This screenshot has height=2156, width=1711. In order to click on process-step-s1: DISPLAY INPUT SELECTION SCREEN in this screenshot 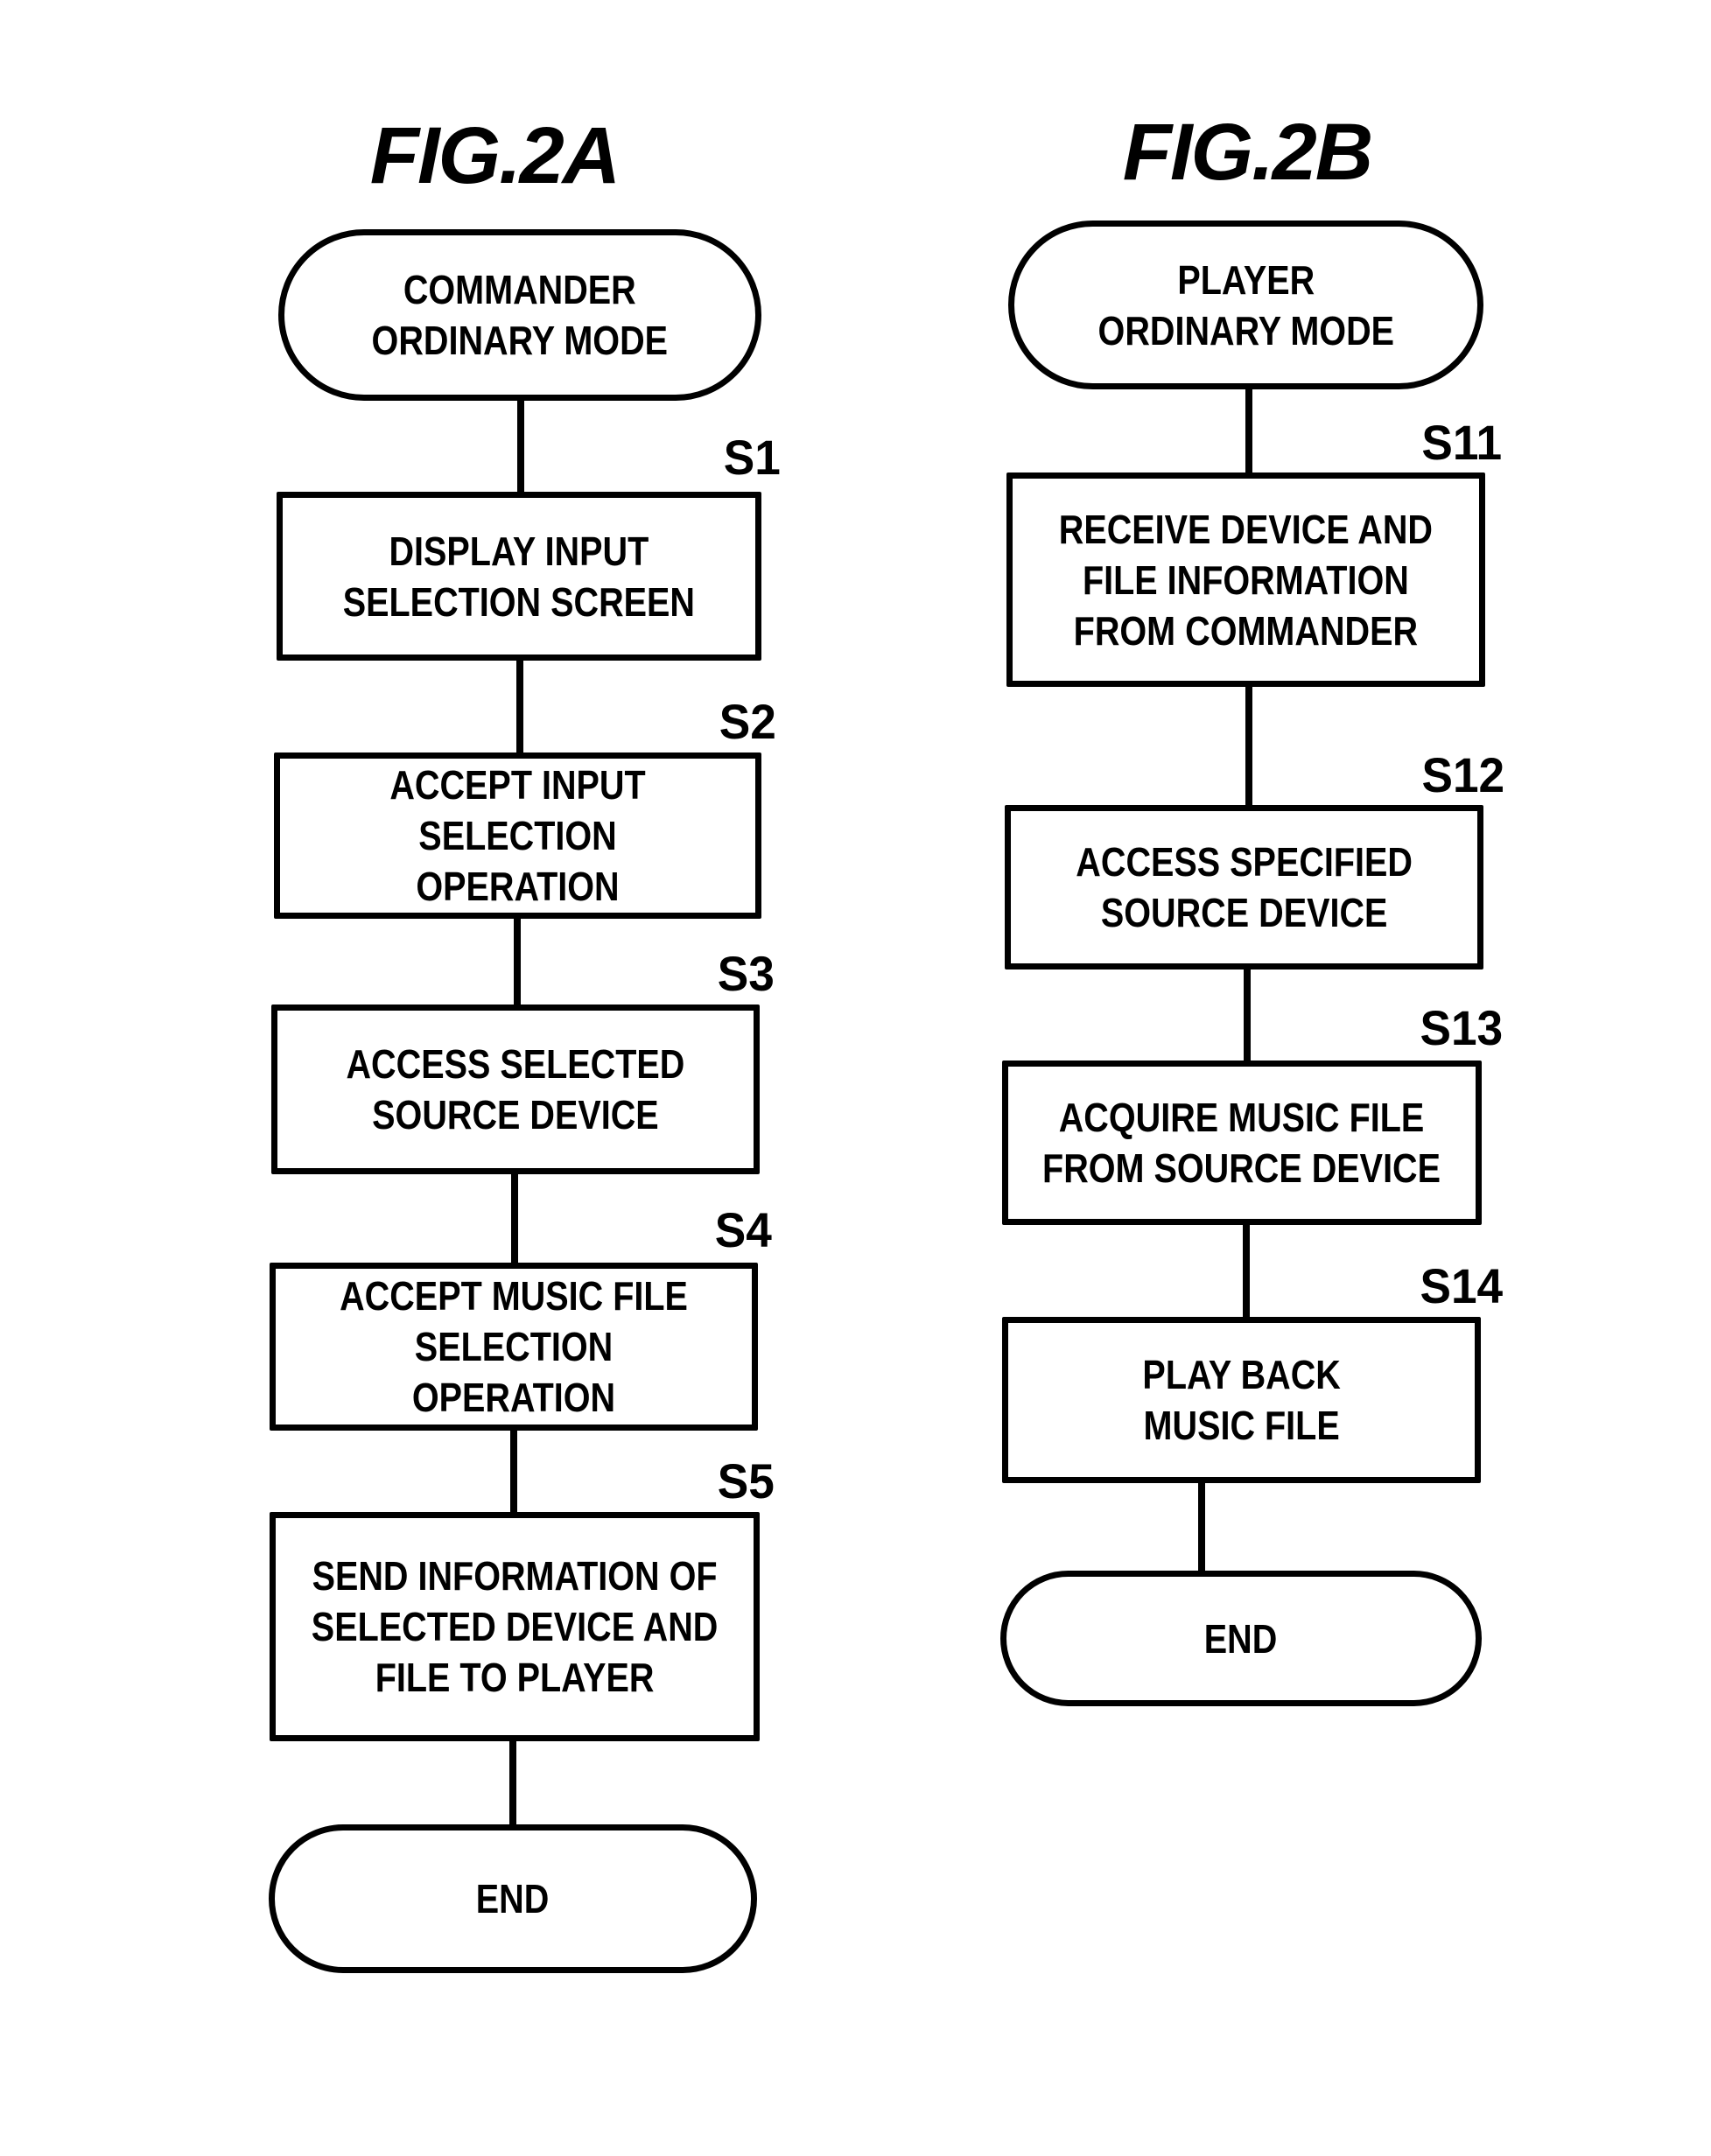, I will do `click(519, 576)`.